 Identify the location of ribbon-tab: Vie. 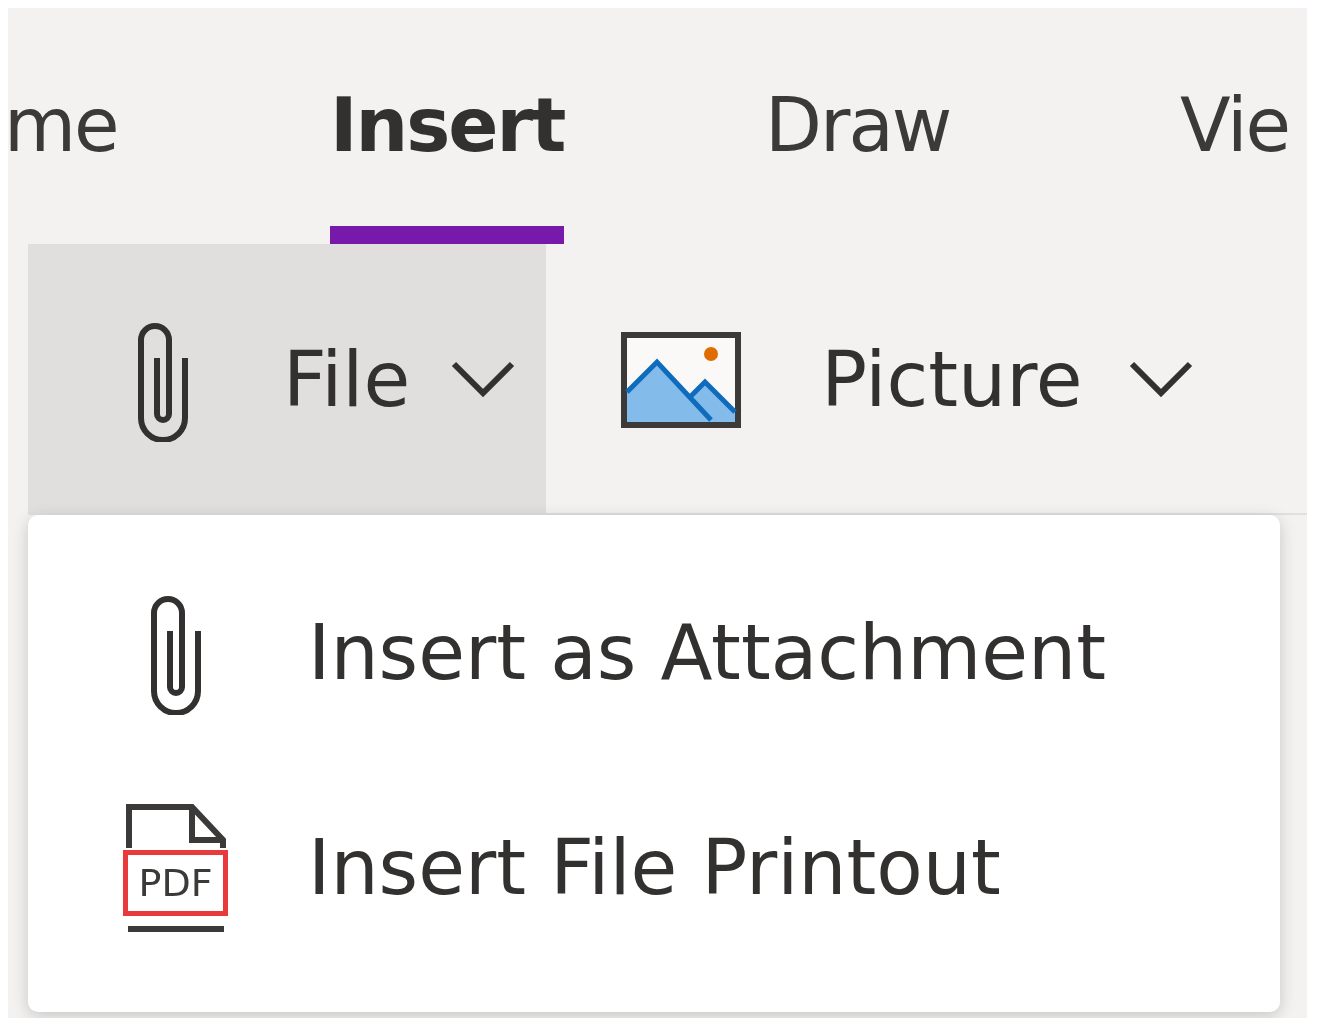
(1235, 126).